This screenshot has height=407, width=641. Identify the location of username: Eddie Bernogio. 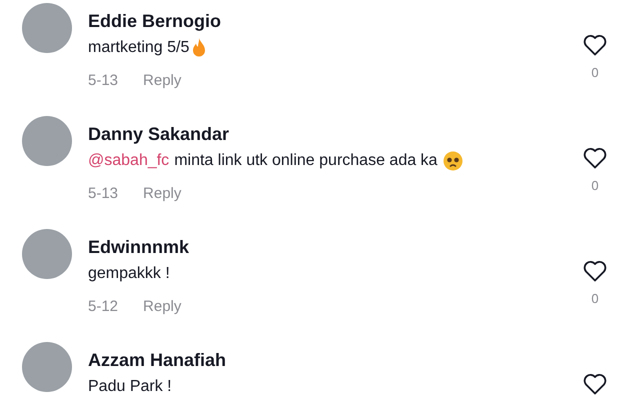
(335, 21).